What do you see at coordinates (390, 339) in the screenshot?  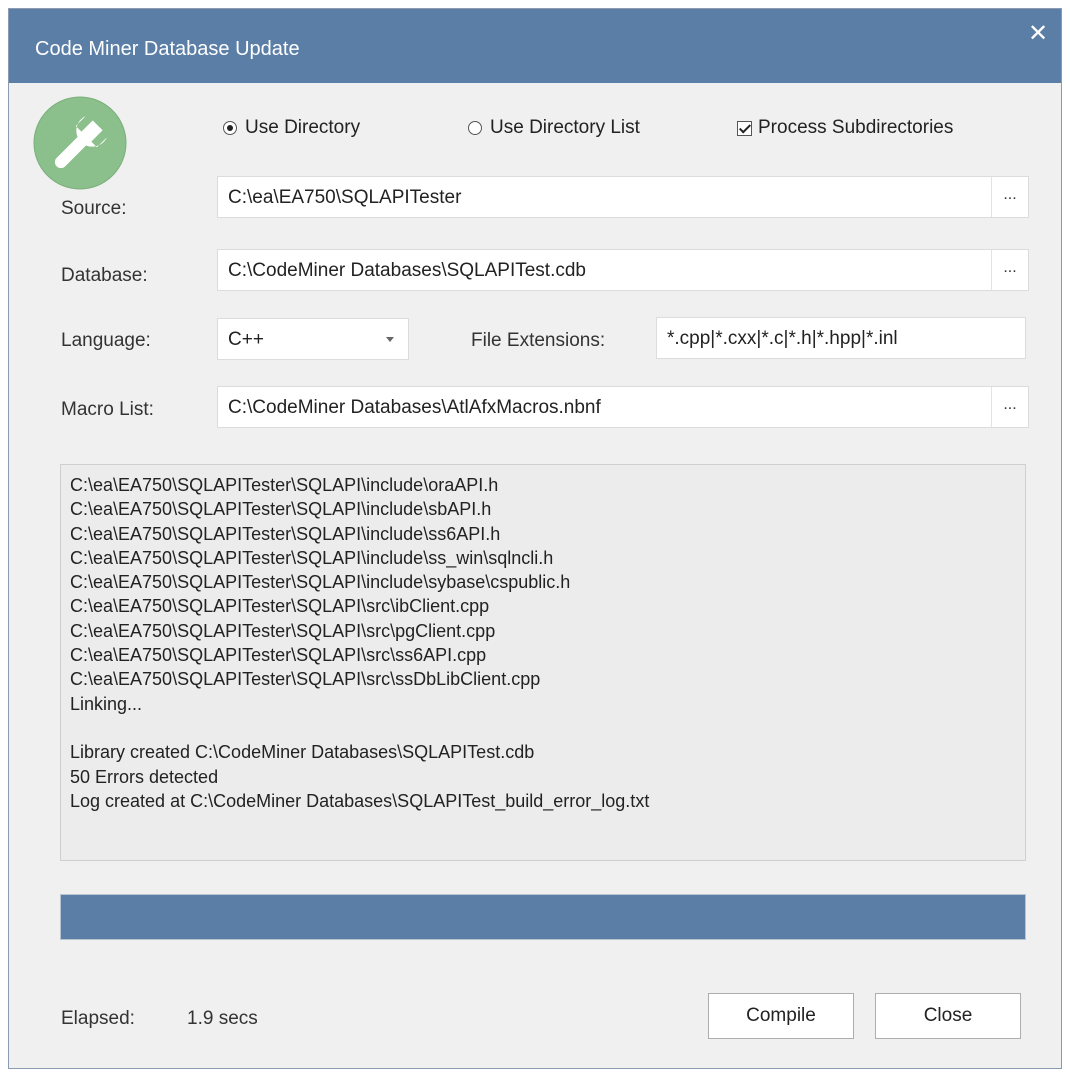 I see `chevron-down-icon` at bounding box center [390, 339].